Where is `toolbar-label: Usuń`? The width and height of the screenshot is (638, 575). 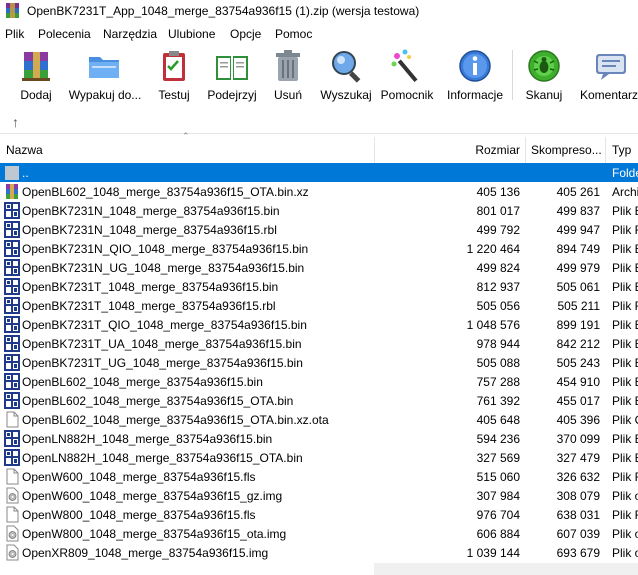 toolbar-label: Usuń is located at coordinates (287, 95).